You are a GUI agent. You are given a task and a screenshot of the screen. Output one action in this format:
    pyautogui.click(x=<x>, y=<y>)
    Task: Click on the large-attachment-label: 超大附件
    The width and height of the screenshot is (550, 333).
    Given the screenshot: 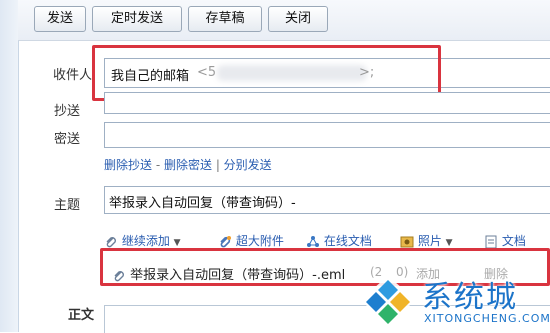 What is the action you would take?
    pyautogui.click(x=259, y=241)
    